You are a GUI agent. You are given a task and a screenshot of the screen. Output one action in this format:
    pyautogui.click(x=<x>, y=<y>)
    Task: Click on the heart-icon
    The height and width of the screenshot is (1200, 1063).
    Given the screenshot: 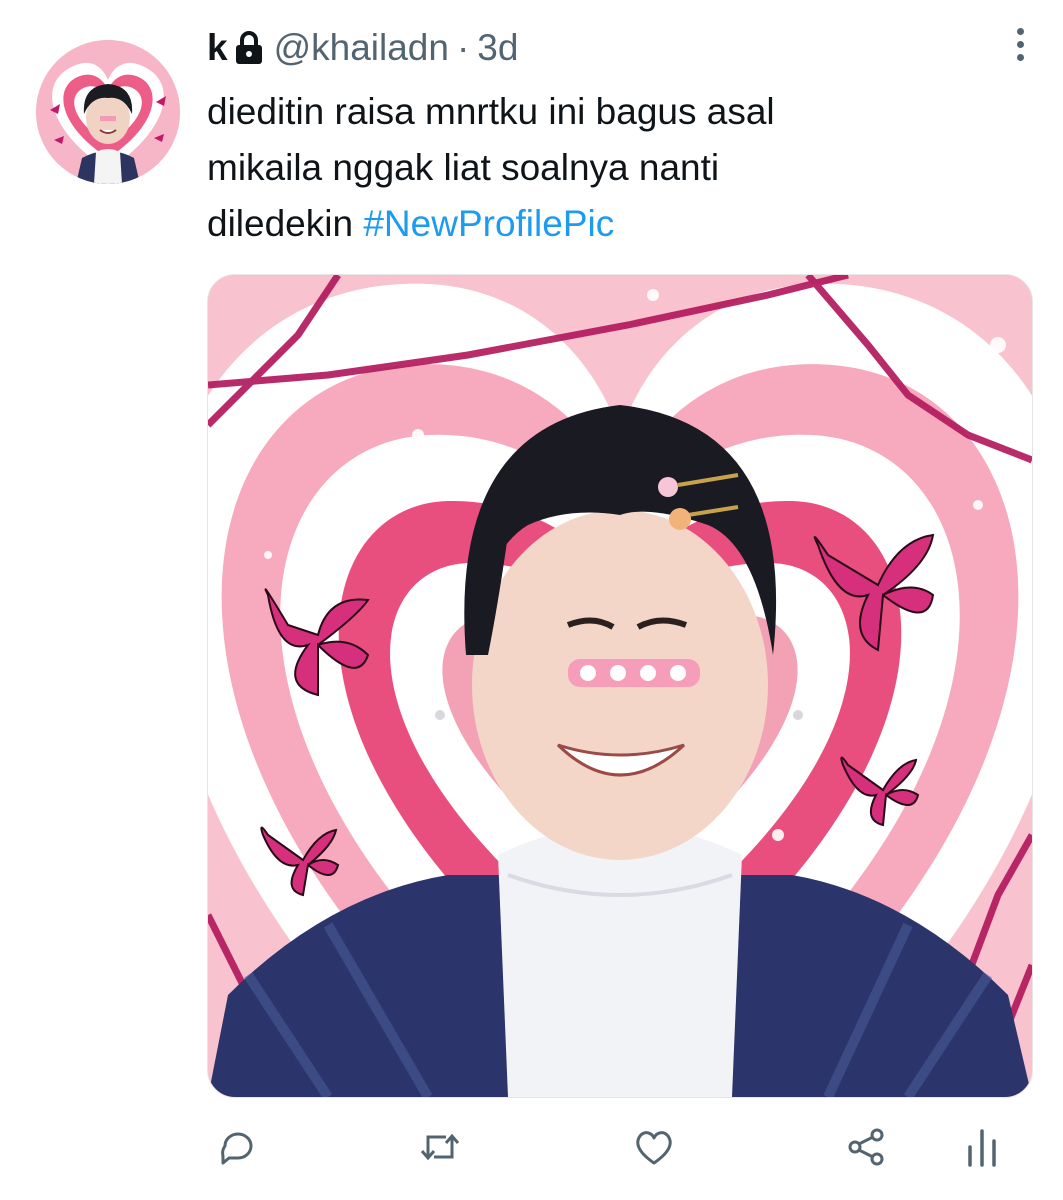 What is the action you would take?
    pyautogui.click(x=656, y=1150)
    